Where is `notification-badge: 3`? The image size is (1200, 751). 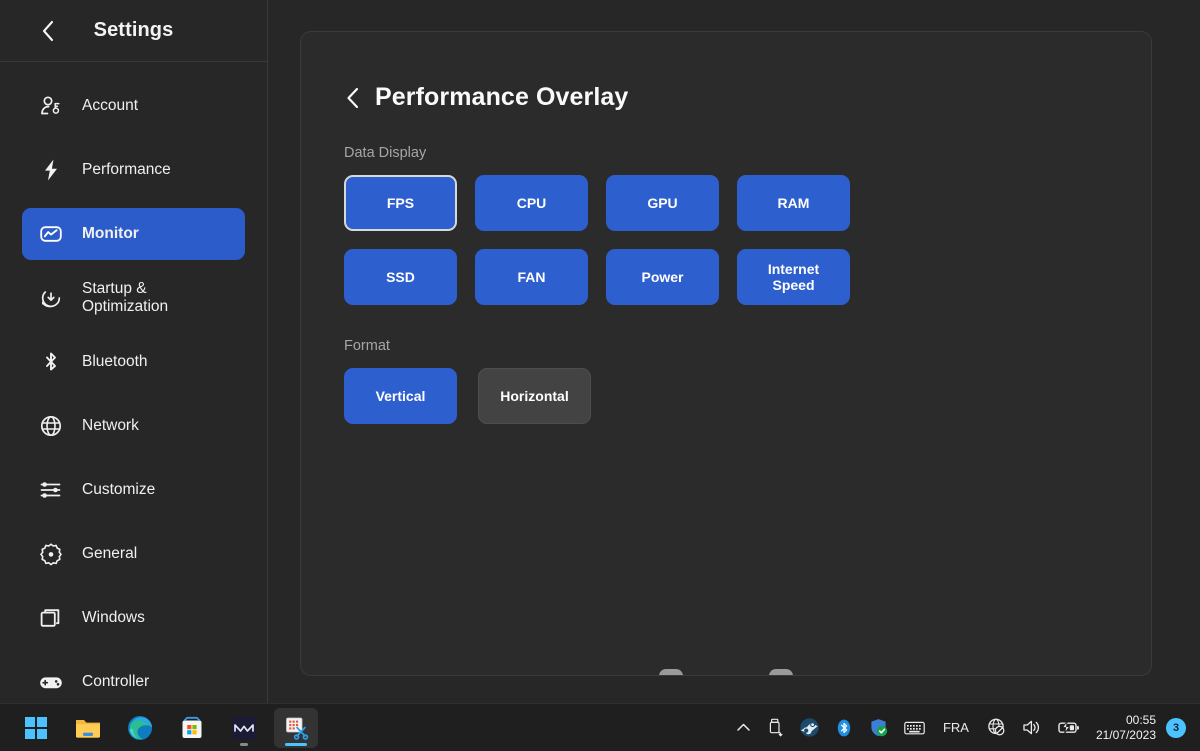
notification-badge: 3 is located at coordinates (1176, 727).